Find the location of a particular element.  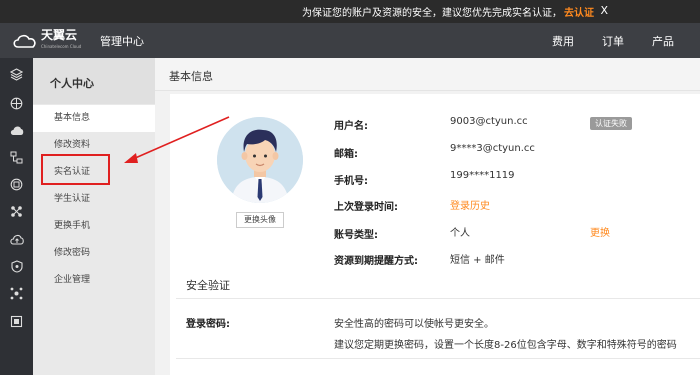

phone-label: 手机号: is located at coordinates (351, 181).